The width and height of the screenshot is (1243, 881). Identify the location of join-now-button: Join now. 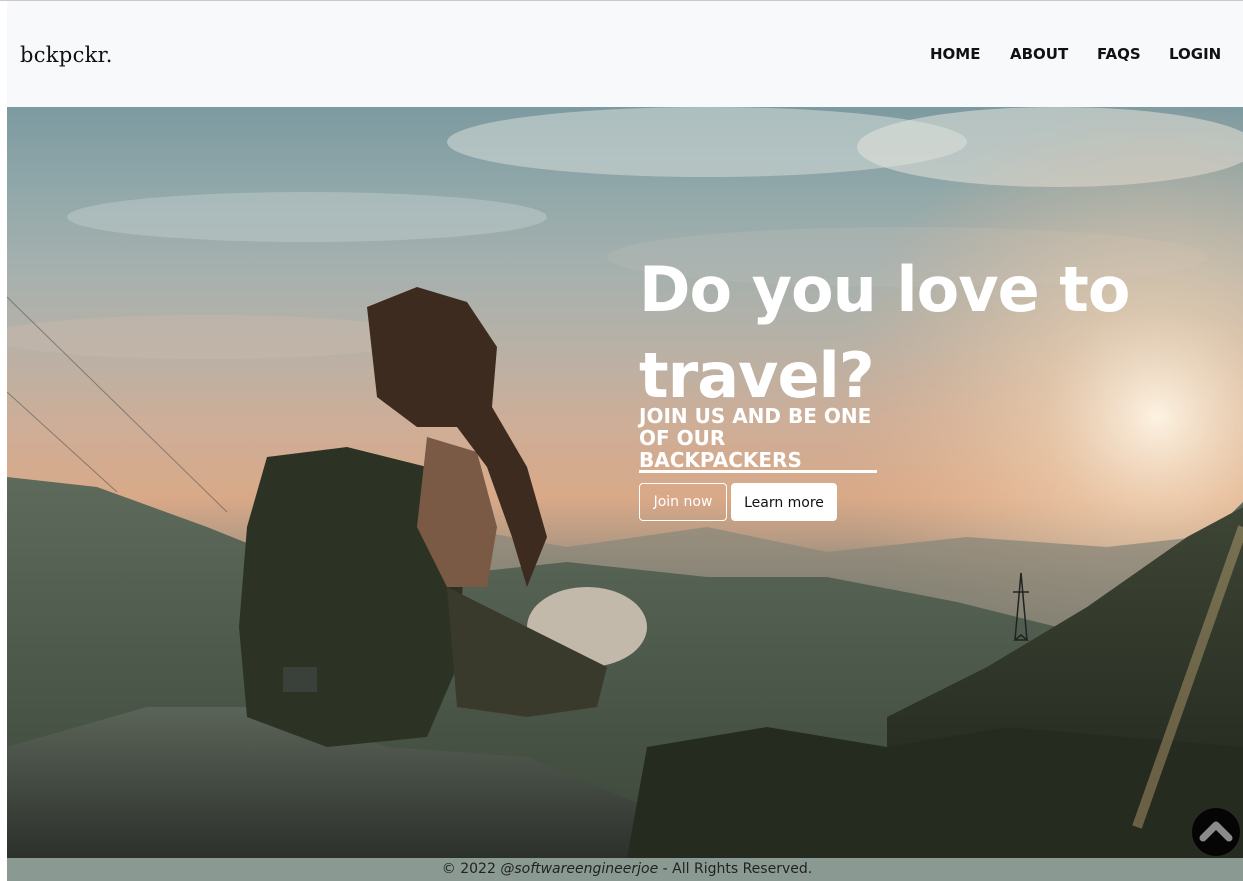
(683, 502).